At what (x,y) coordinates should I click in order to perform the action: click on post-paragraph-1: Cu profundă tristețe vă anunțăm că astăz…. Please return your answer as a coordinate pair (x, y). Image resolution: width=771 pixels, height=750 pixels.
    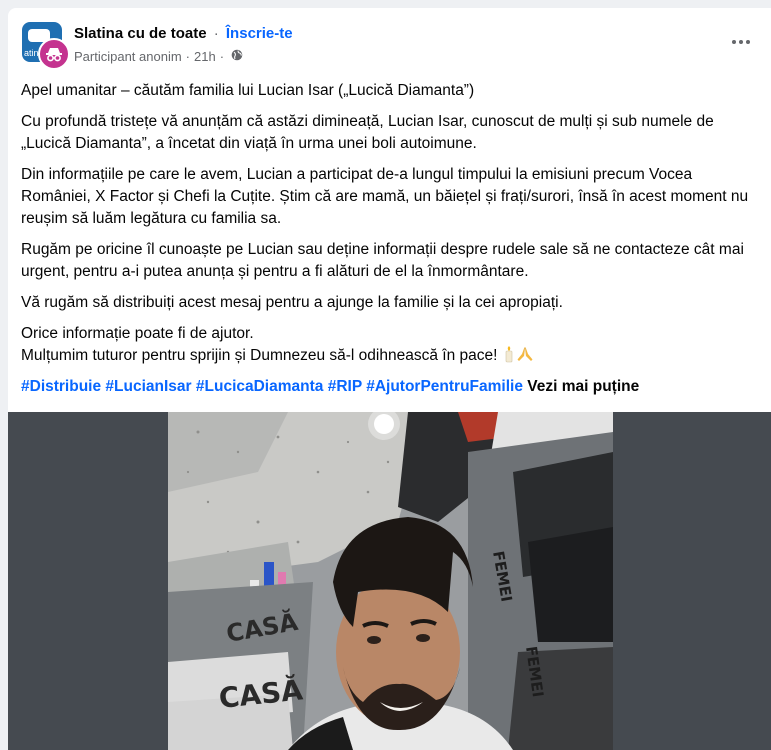
    Looking at the image, I should click on (367, 132).